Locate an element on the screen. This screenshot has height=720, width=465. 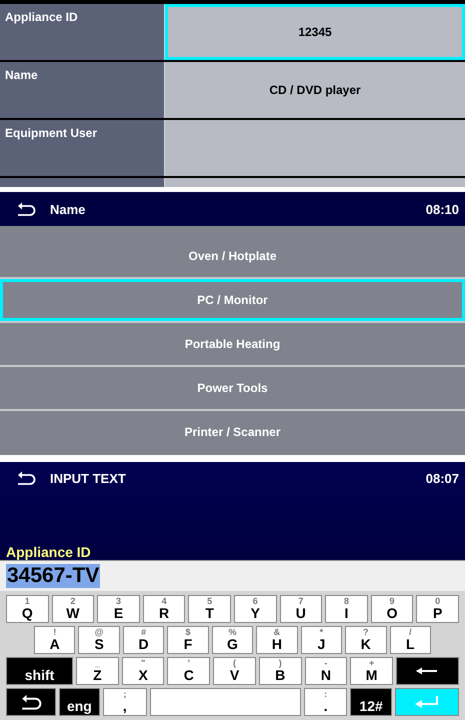
list-item: Printer / Scanner is located at coordinates (232, 432).